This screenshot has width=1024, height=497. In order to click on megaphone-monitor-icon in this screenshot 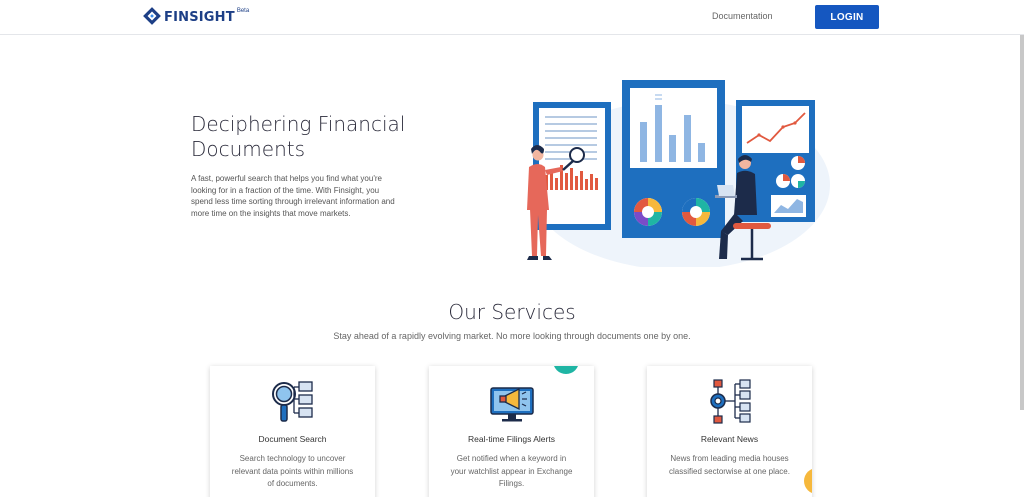, I will do `click(512, 404)`.